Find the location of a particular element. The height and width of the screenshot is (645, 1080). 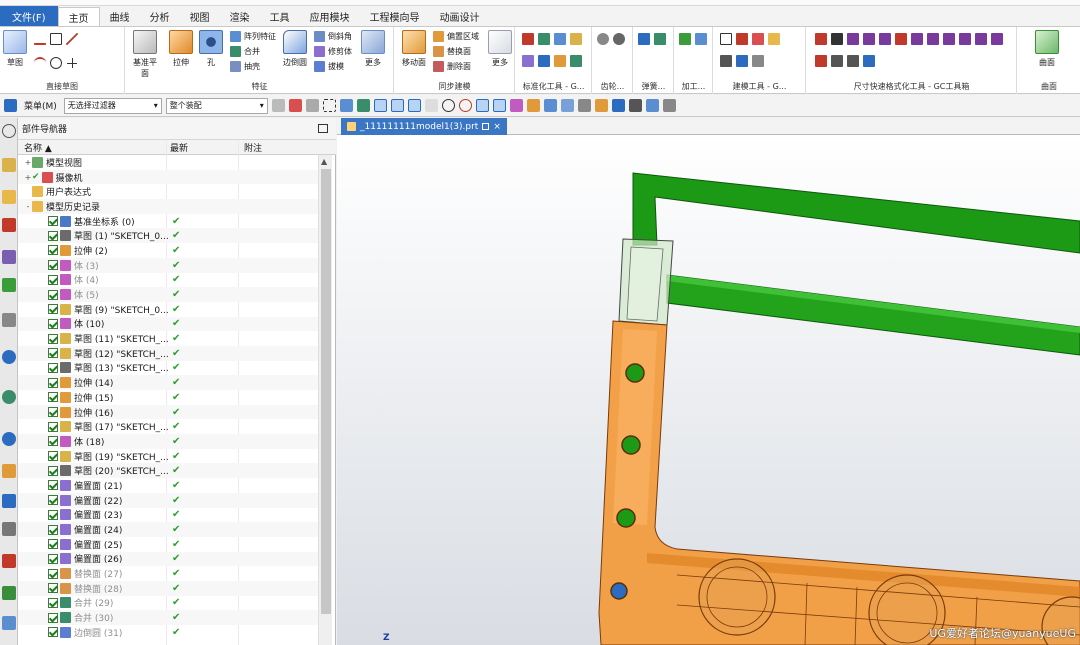

tree-node: 偏置面 (25) ✔ is located at coordinates (168, 544).